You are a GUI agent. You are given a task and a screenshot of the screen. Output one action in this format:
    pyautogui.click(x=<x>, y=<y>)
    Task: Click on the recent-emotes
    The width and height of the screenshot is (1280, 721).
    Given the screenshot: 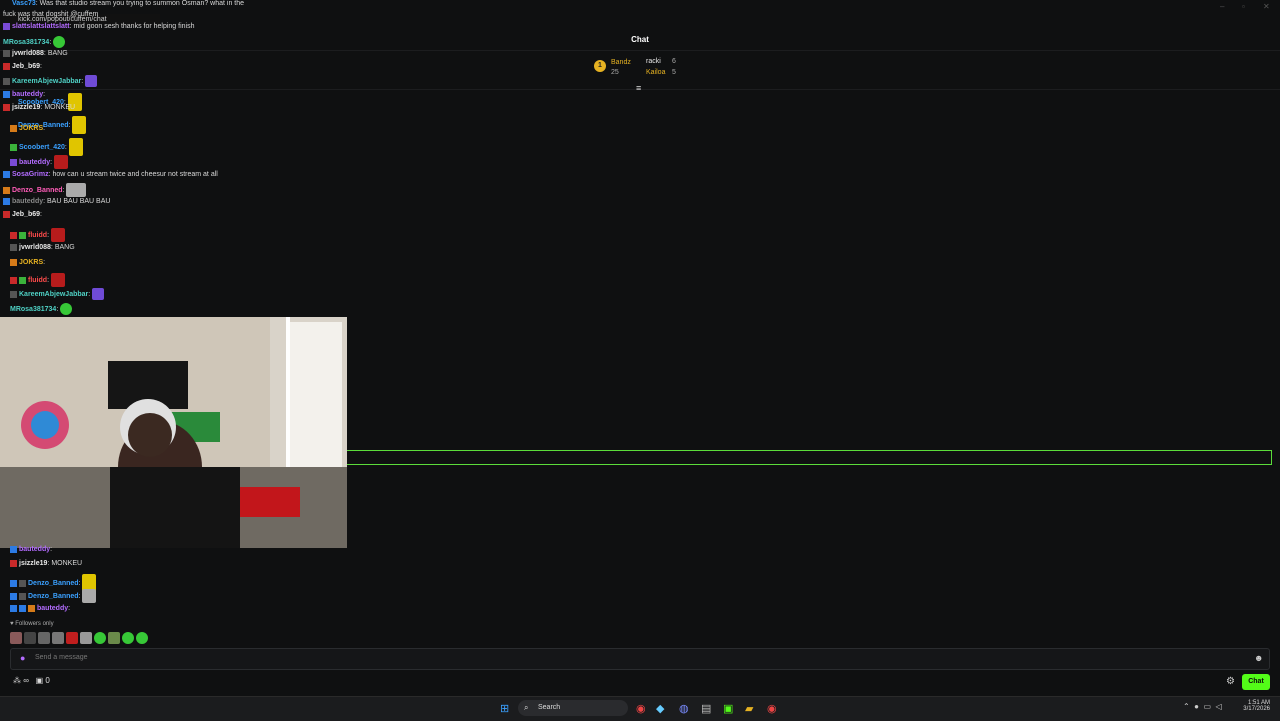 What is the action you would take?
    pyautogui.click(x=85, y=638)
    